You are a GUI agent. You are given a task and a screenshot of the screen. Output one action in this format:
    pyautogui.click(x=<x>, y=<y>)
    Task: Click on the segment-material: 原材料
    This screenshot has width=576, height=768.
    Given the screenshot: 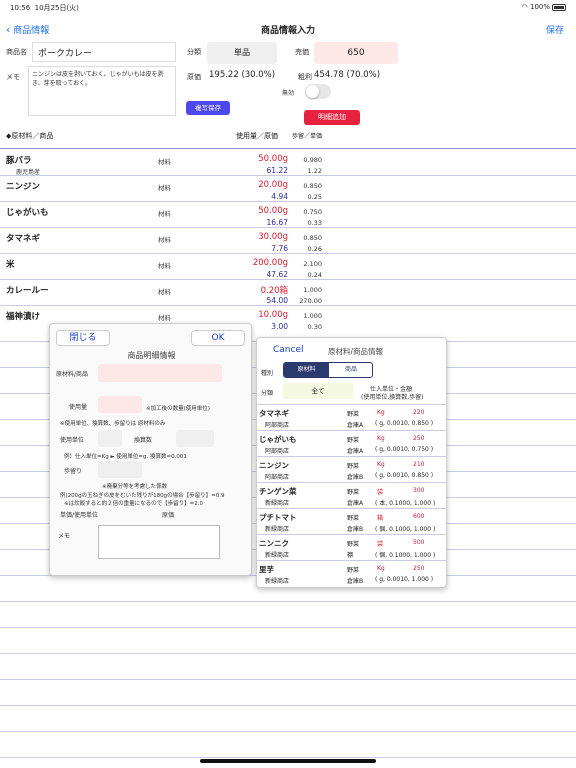 What is the action you would take?
    pyautogui.click(x=306, y=370)
    